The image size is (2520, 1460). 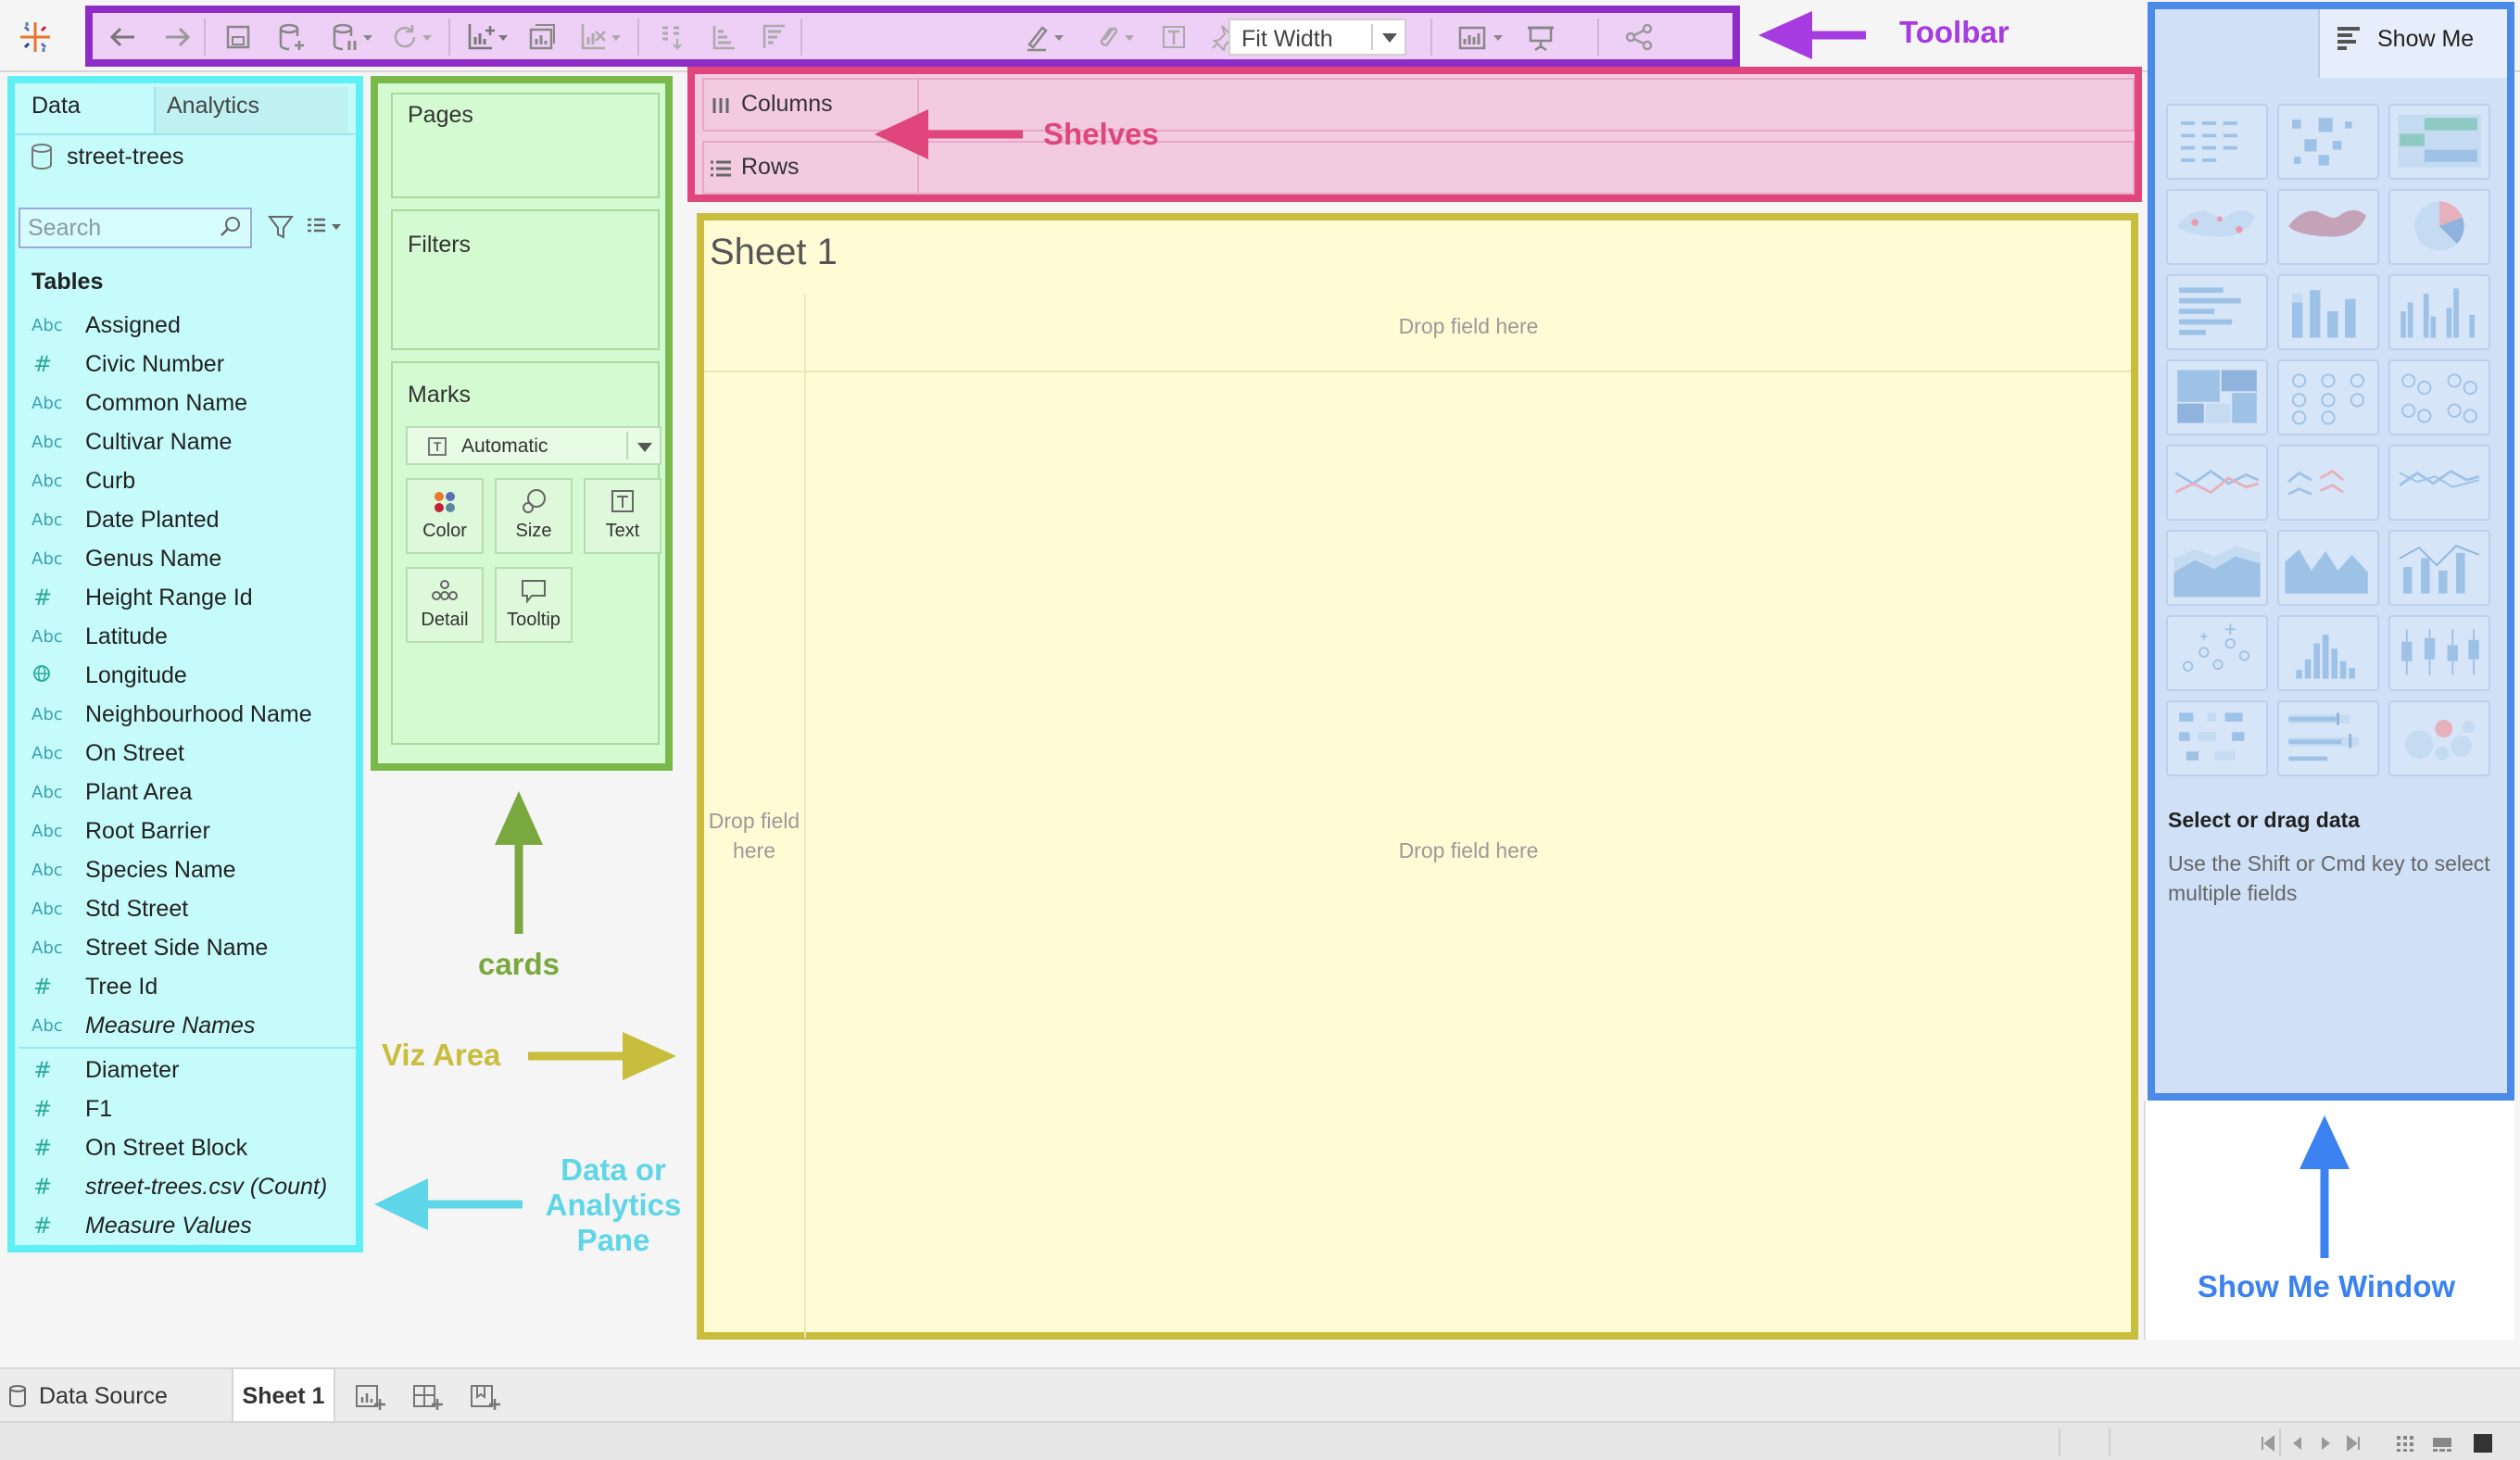 I want to click on refresh-icon, so click(x=404, y=37).